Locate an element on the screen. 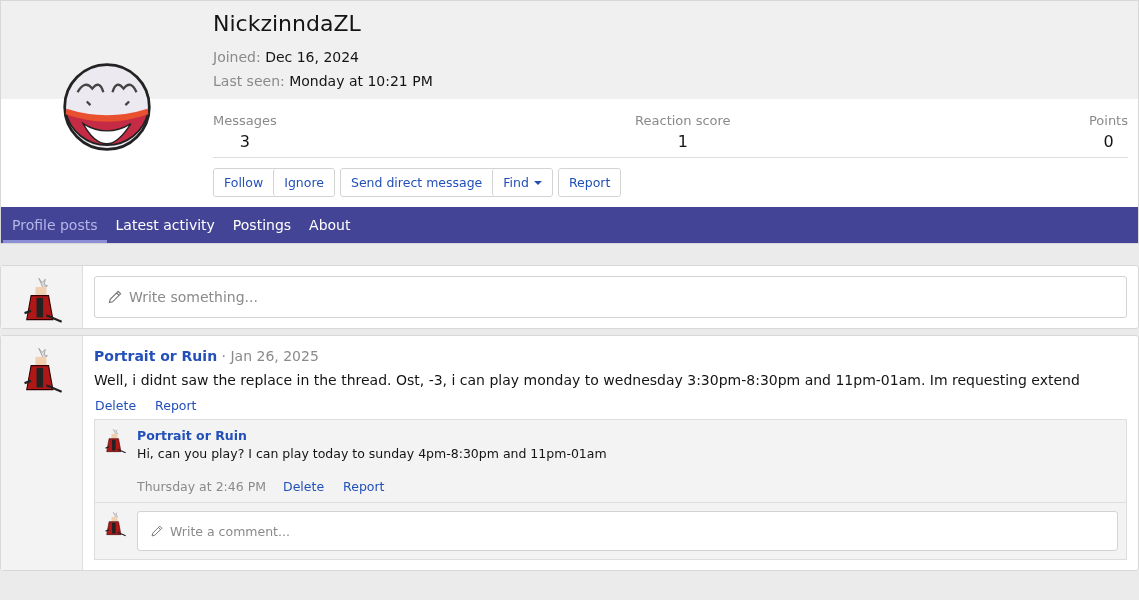  last-seen: Monday at 10:21 PM is located at coordinates (361, 81).